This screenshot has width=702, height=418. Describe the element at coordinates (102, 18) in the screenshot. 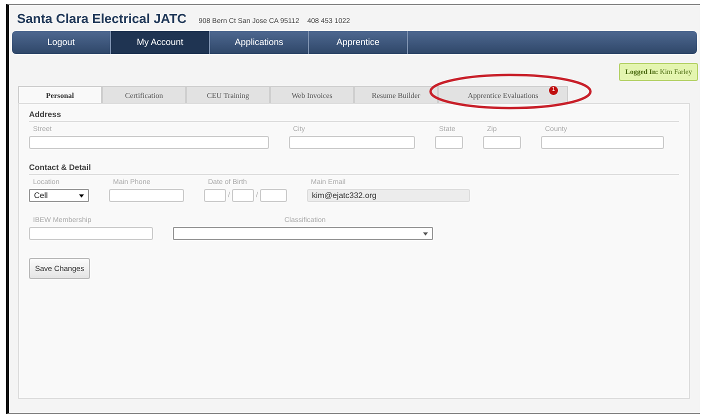

I see `site-title: Santa Clara Electrical JATC` at that location.